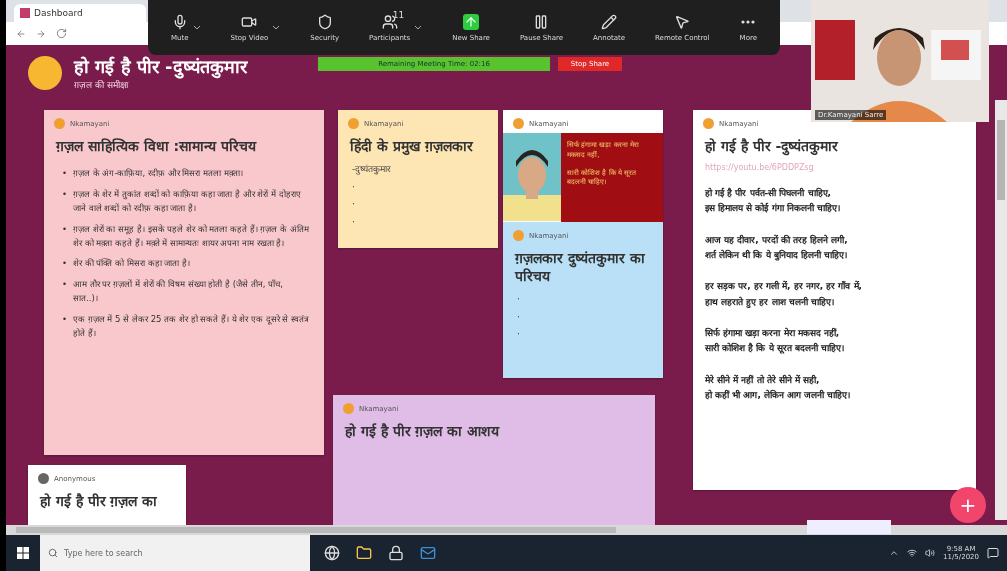 Image resolution: width=1007 pixels, height=571 pixels. I want to click on reload-icon, so click(61, 33).